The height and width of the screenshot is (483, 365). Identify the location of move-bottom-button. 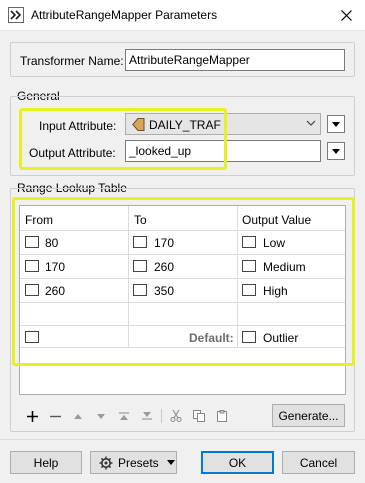
(147, 416).